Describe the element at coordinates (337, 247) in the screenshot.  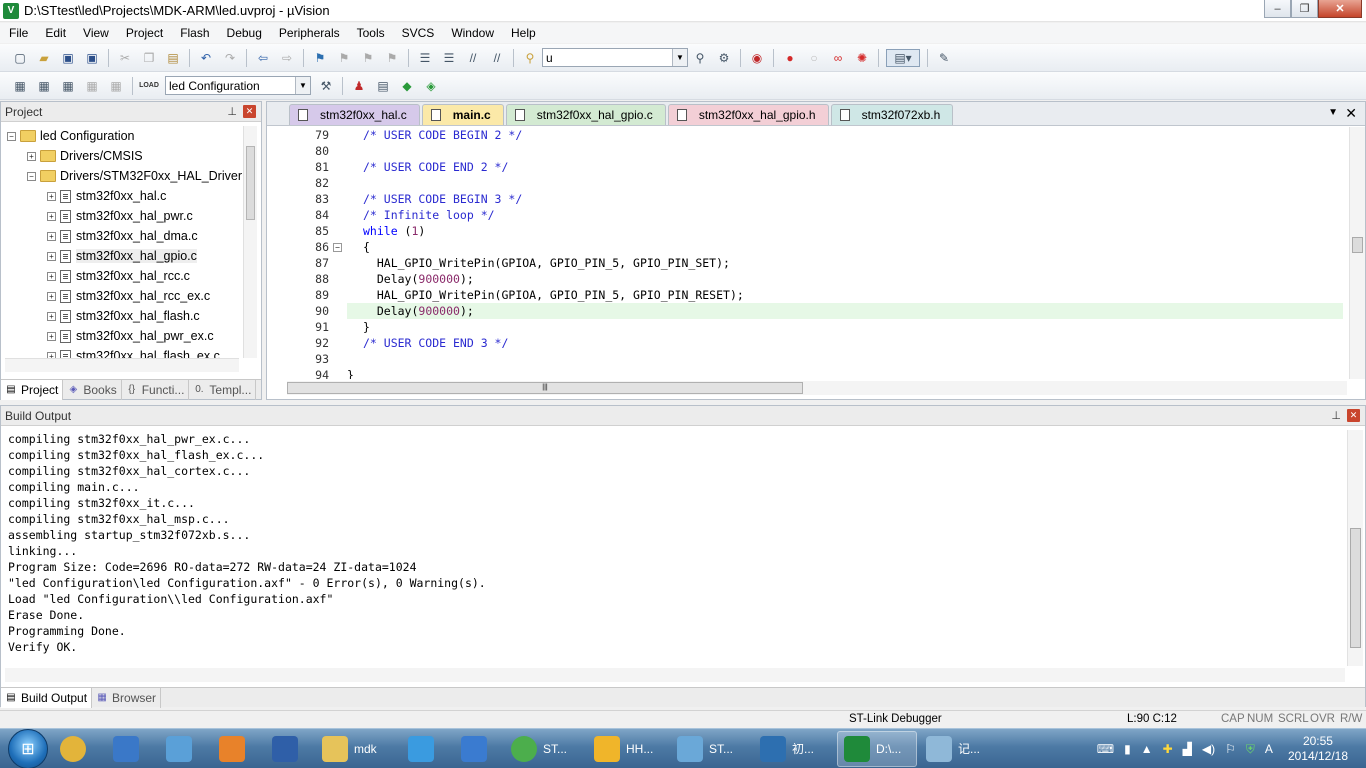
I see `fold-icon: −` at that location.